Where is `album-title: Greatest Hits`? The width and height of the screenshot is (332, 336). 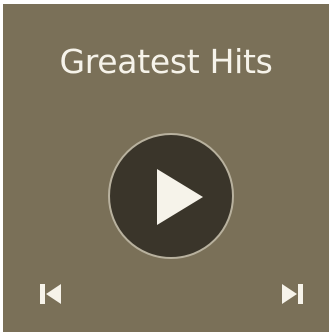
album-title: Greatest Hits is located at coordinates (166, 61).